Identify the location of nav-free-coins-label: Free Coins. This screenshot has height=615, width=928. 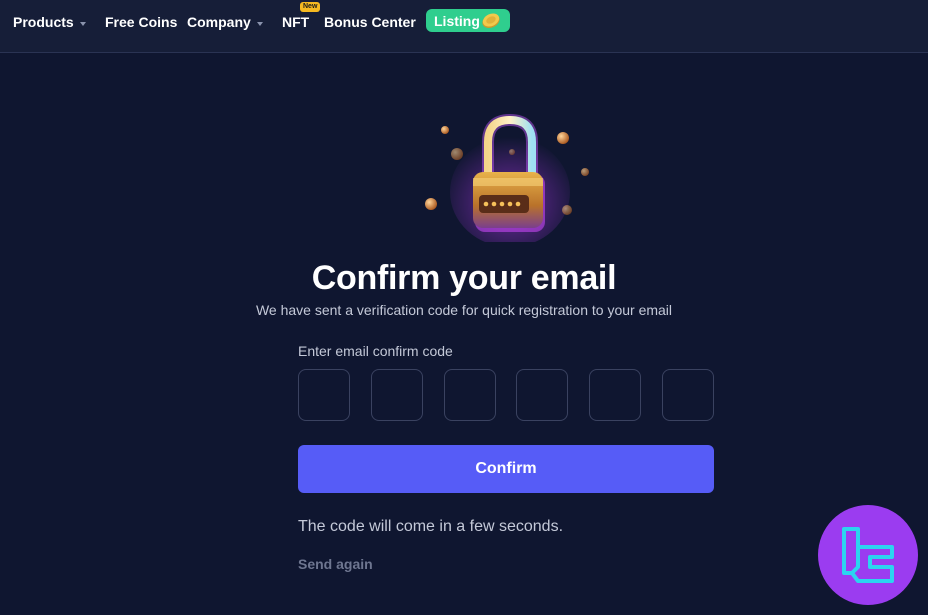
(141, 22).